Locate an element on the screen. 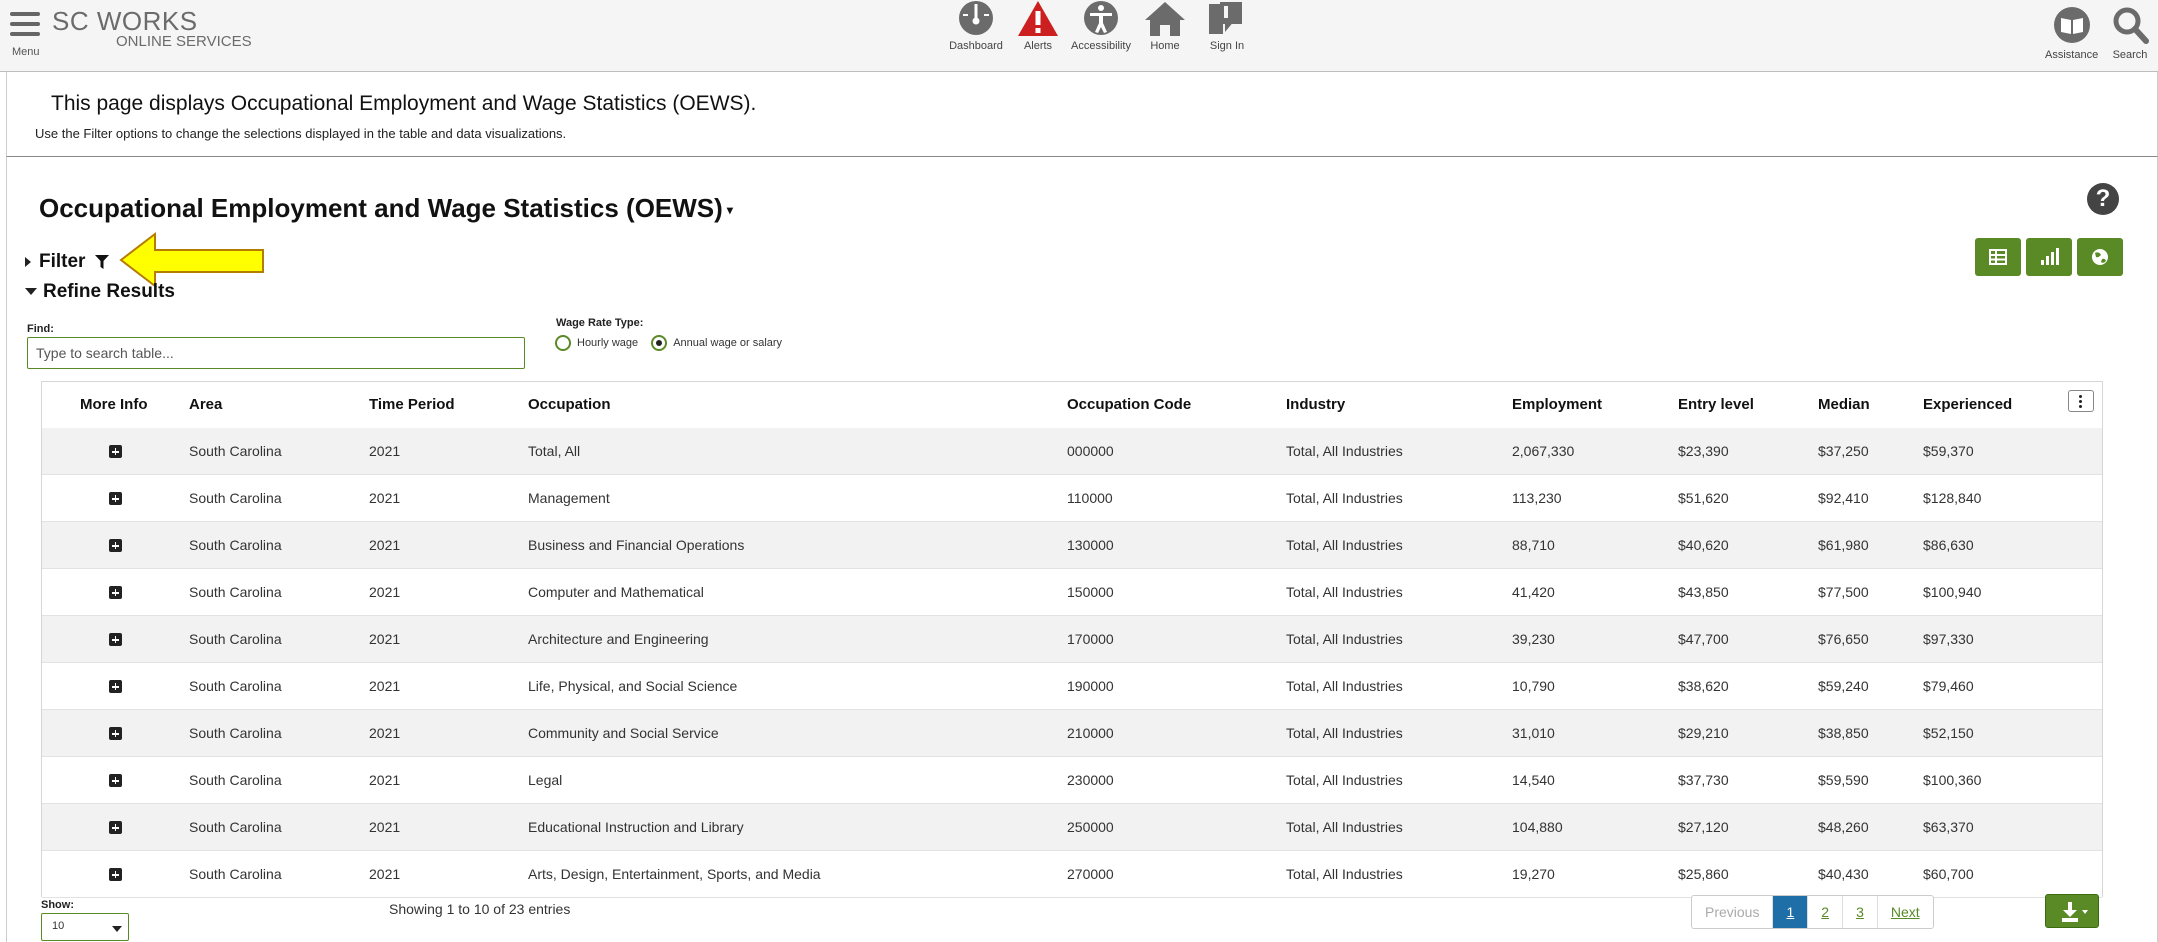 The height and width of the screenshot is (942, 2158). filter-label: Filter is located at coordinates (62, 261).